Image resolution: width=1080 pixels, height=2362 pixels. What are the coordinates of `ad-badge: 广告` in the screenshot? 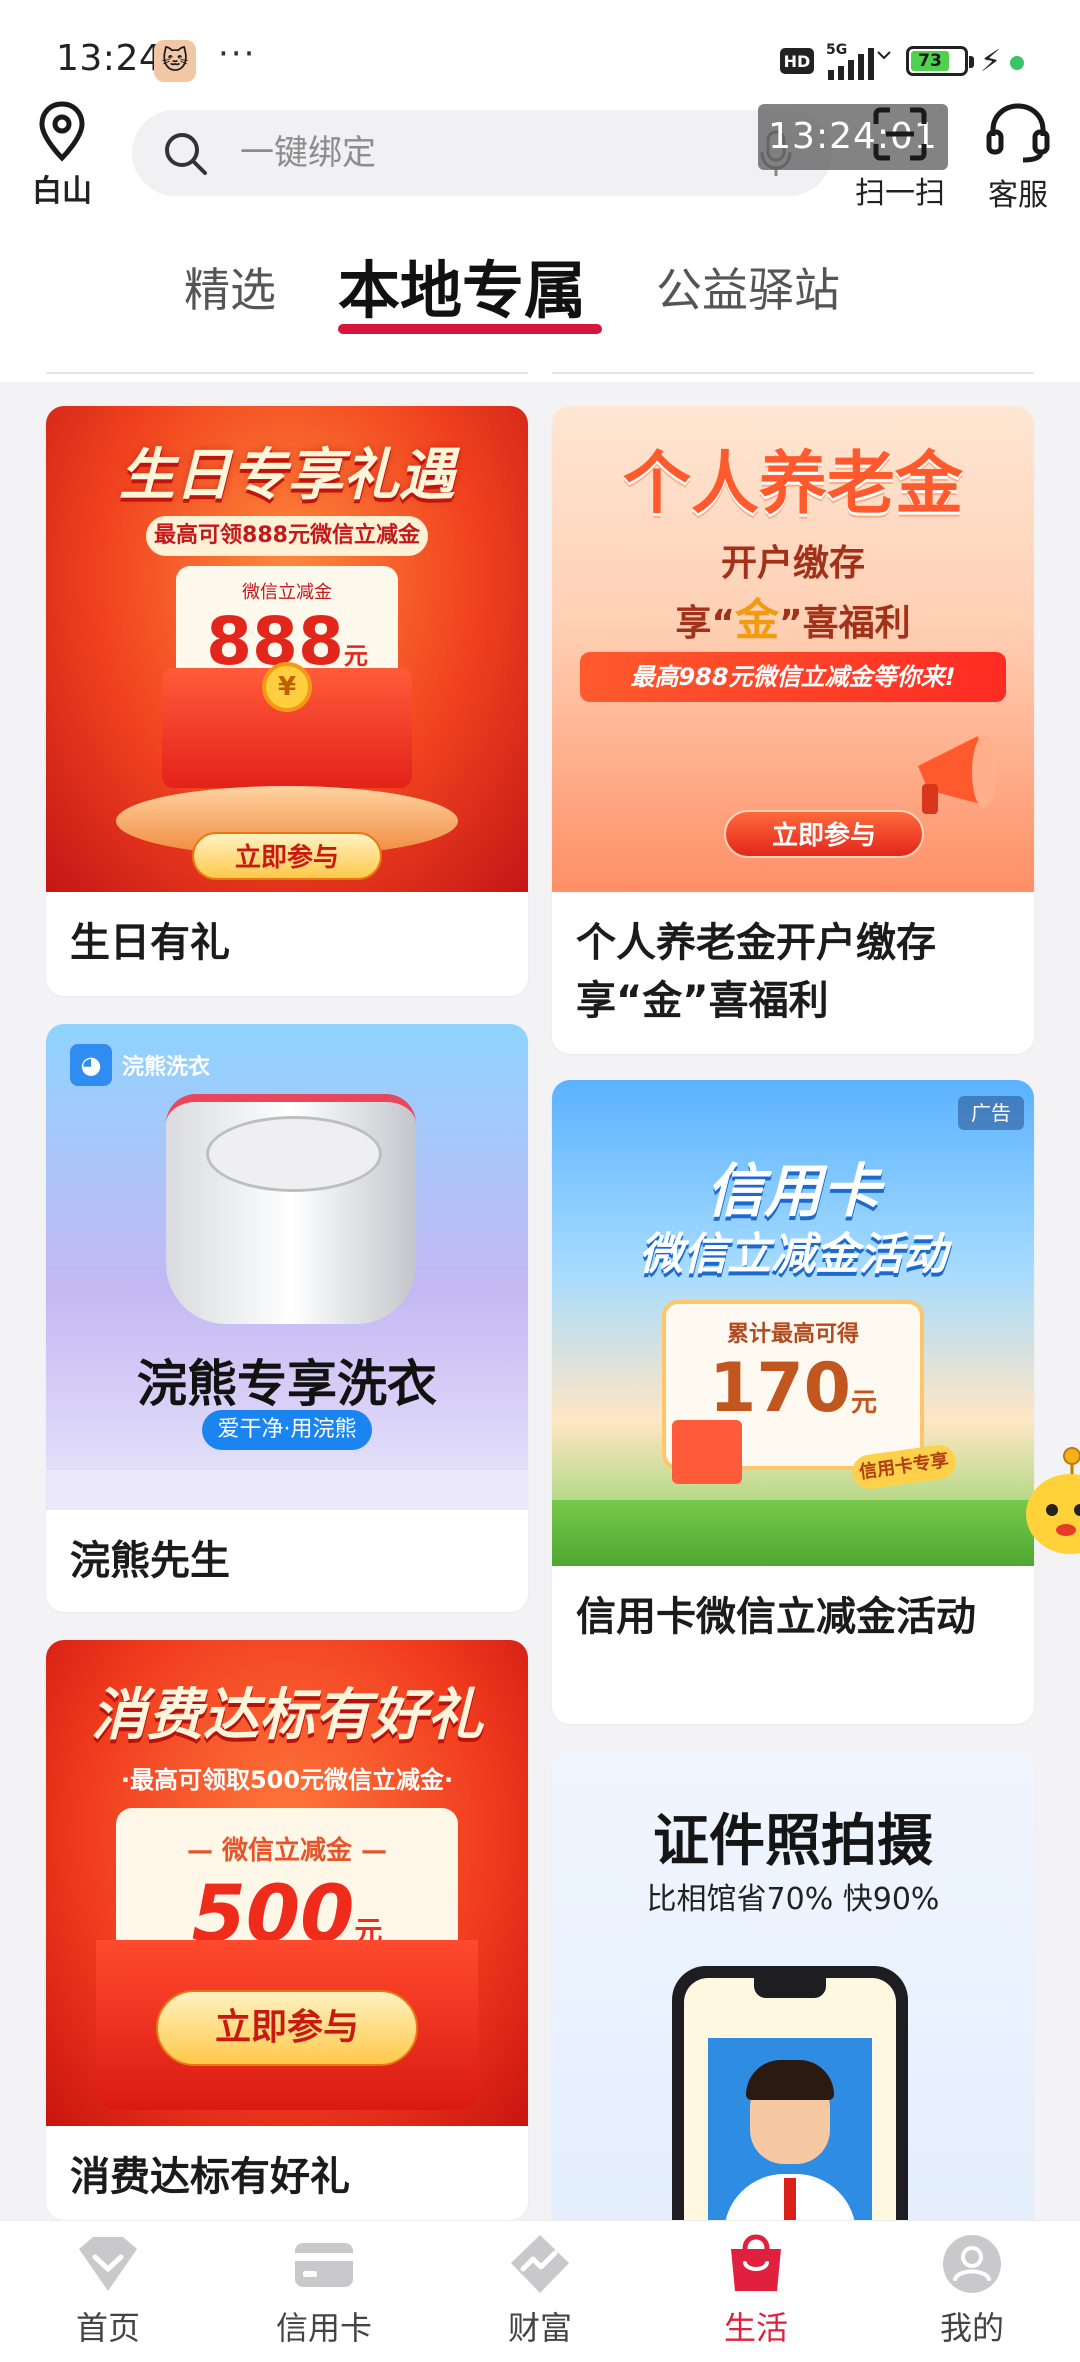 It's located at (991, 1113).